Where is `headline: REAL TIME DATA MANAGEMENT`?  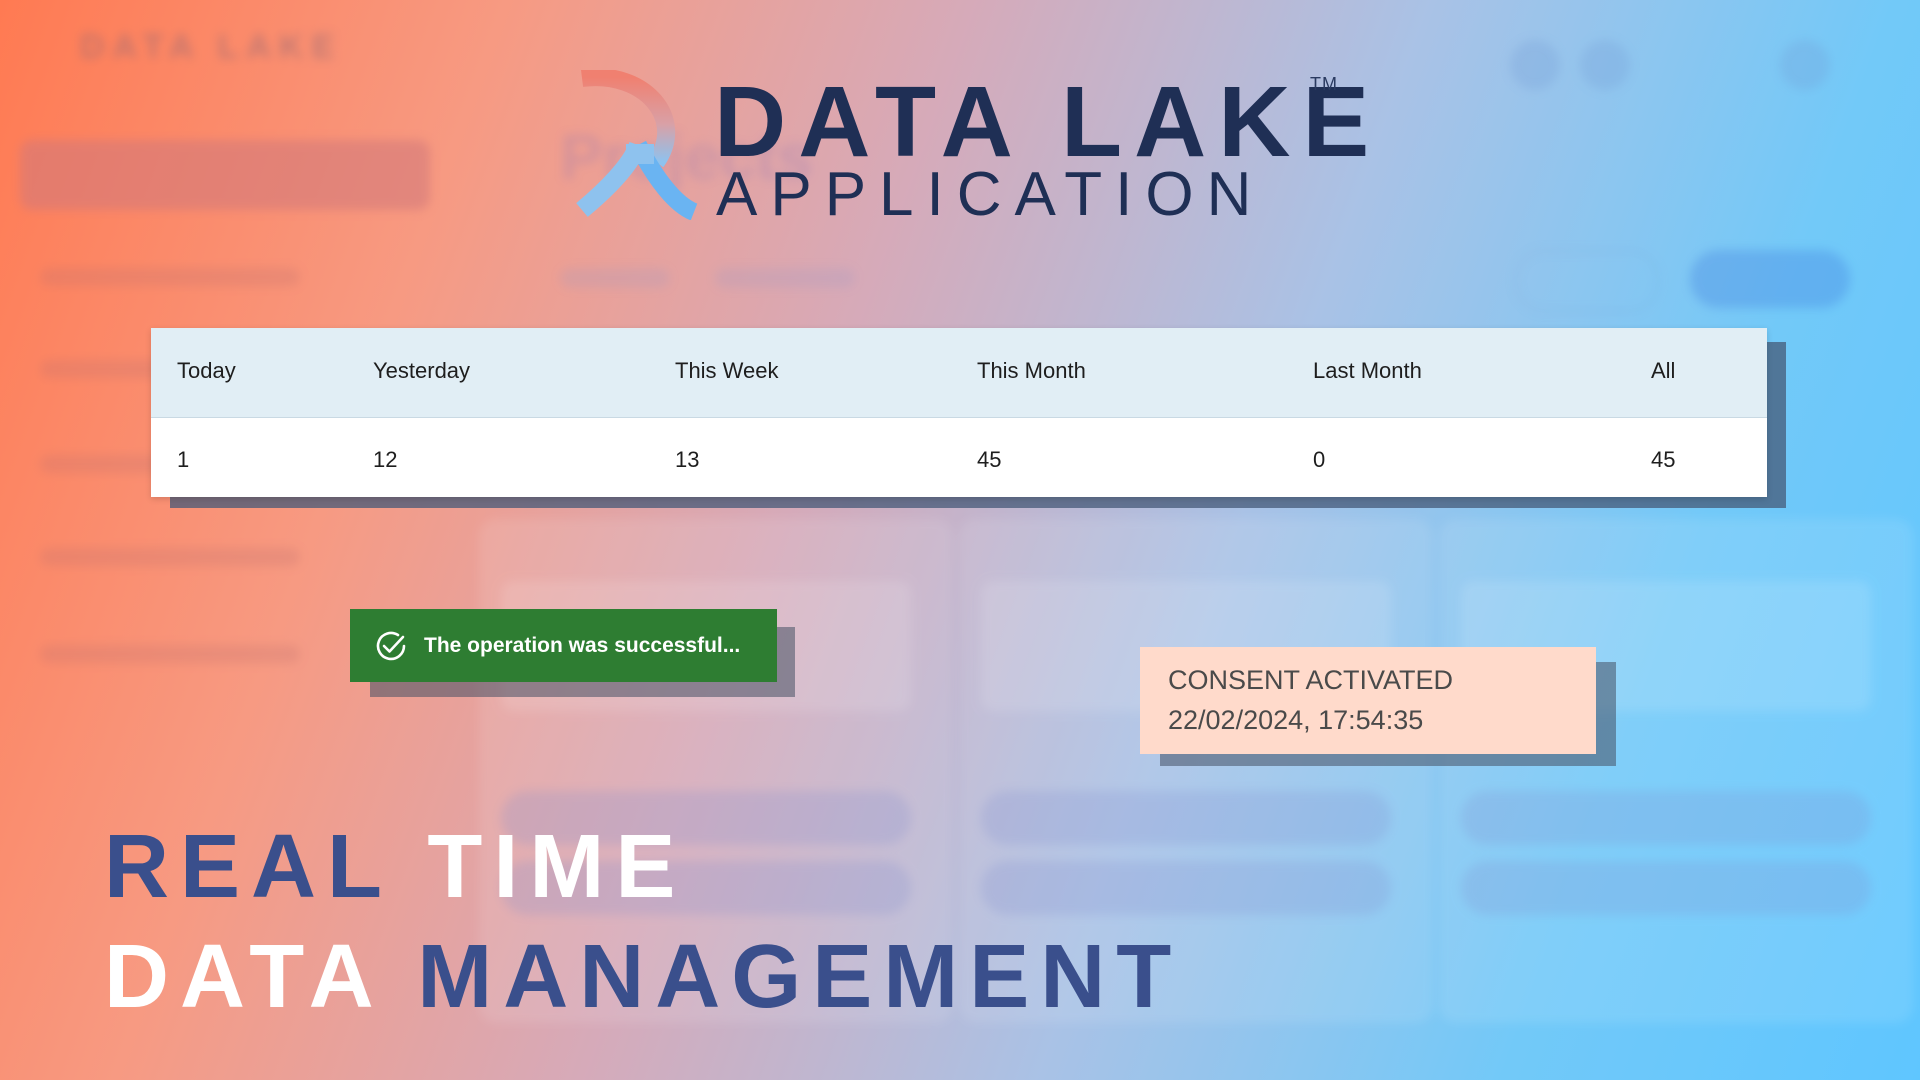
headline: REAL TIME DATA MANAGEMENT is located at coordinates (643, 922).